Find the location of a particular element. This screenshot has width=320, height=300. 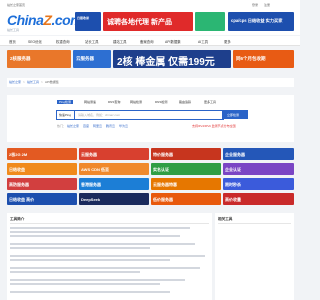

logo-subtitle: 站长工具 is located at coordinates (13, 30).